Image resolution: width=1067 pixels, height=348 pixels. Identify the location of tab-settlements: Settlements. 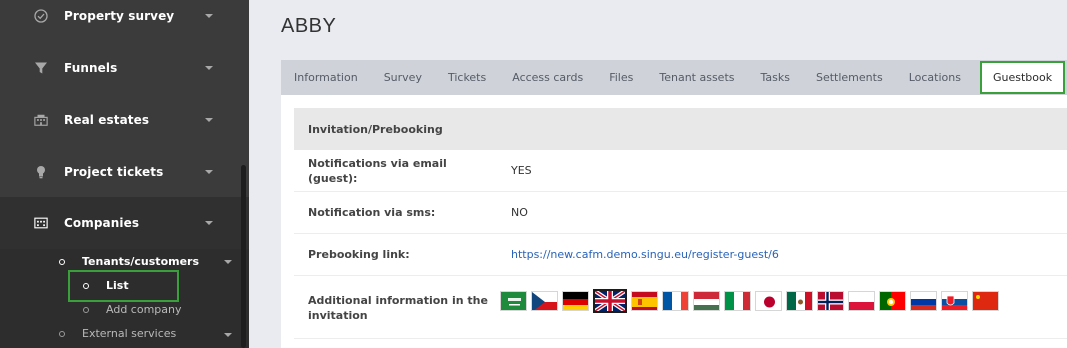
(849, 77).